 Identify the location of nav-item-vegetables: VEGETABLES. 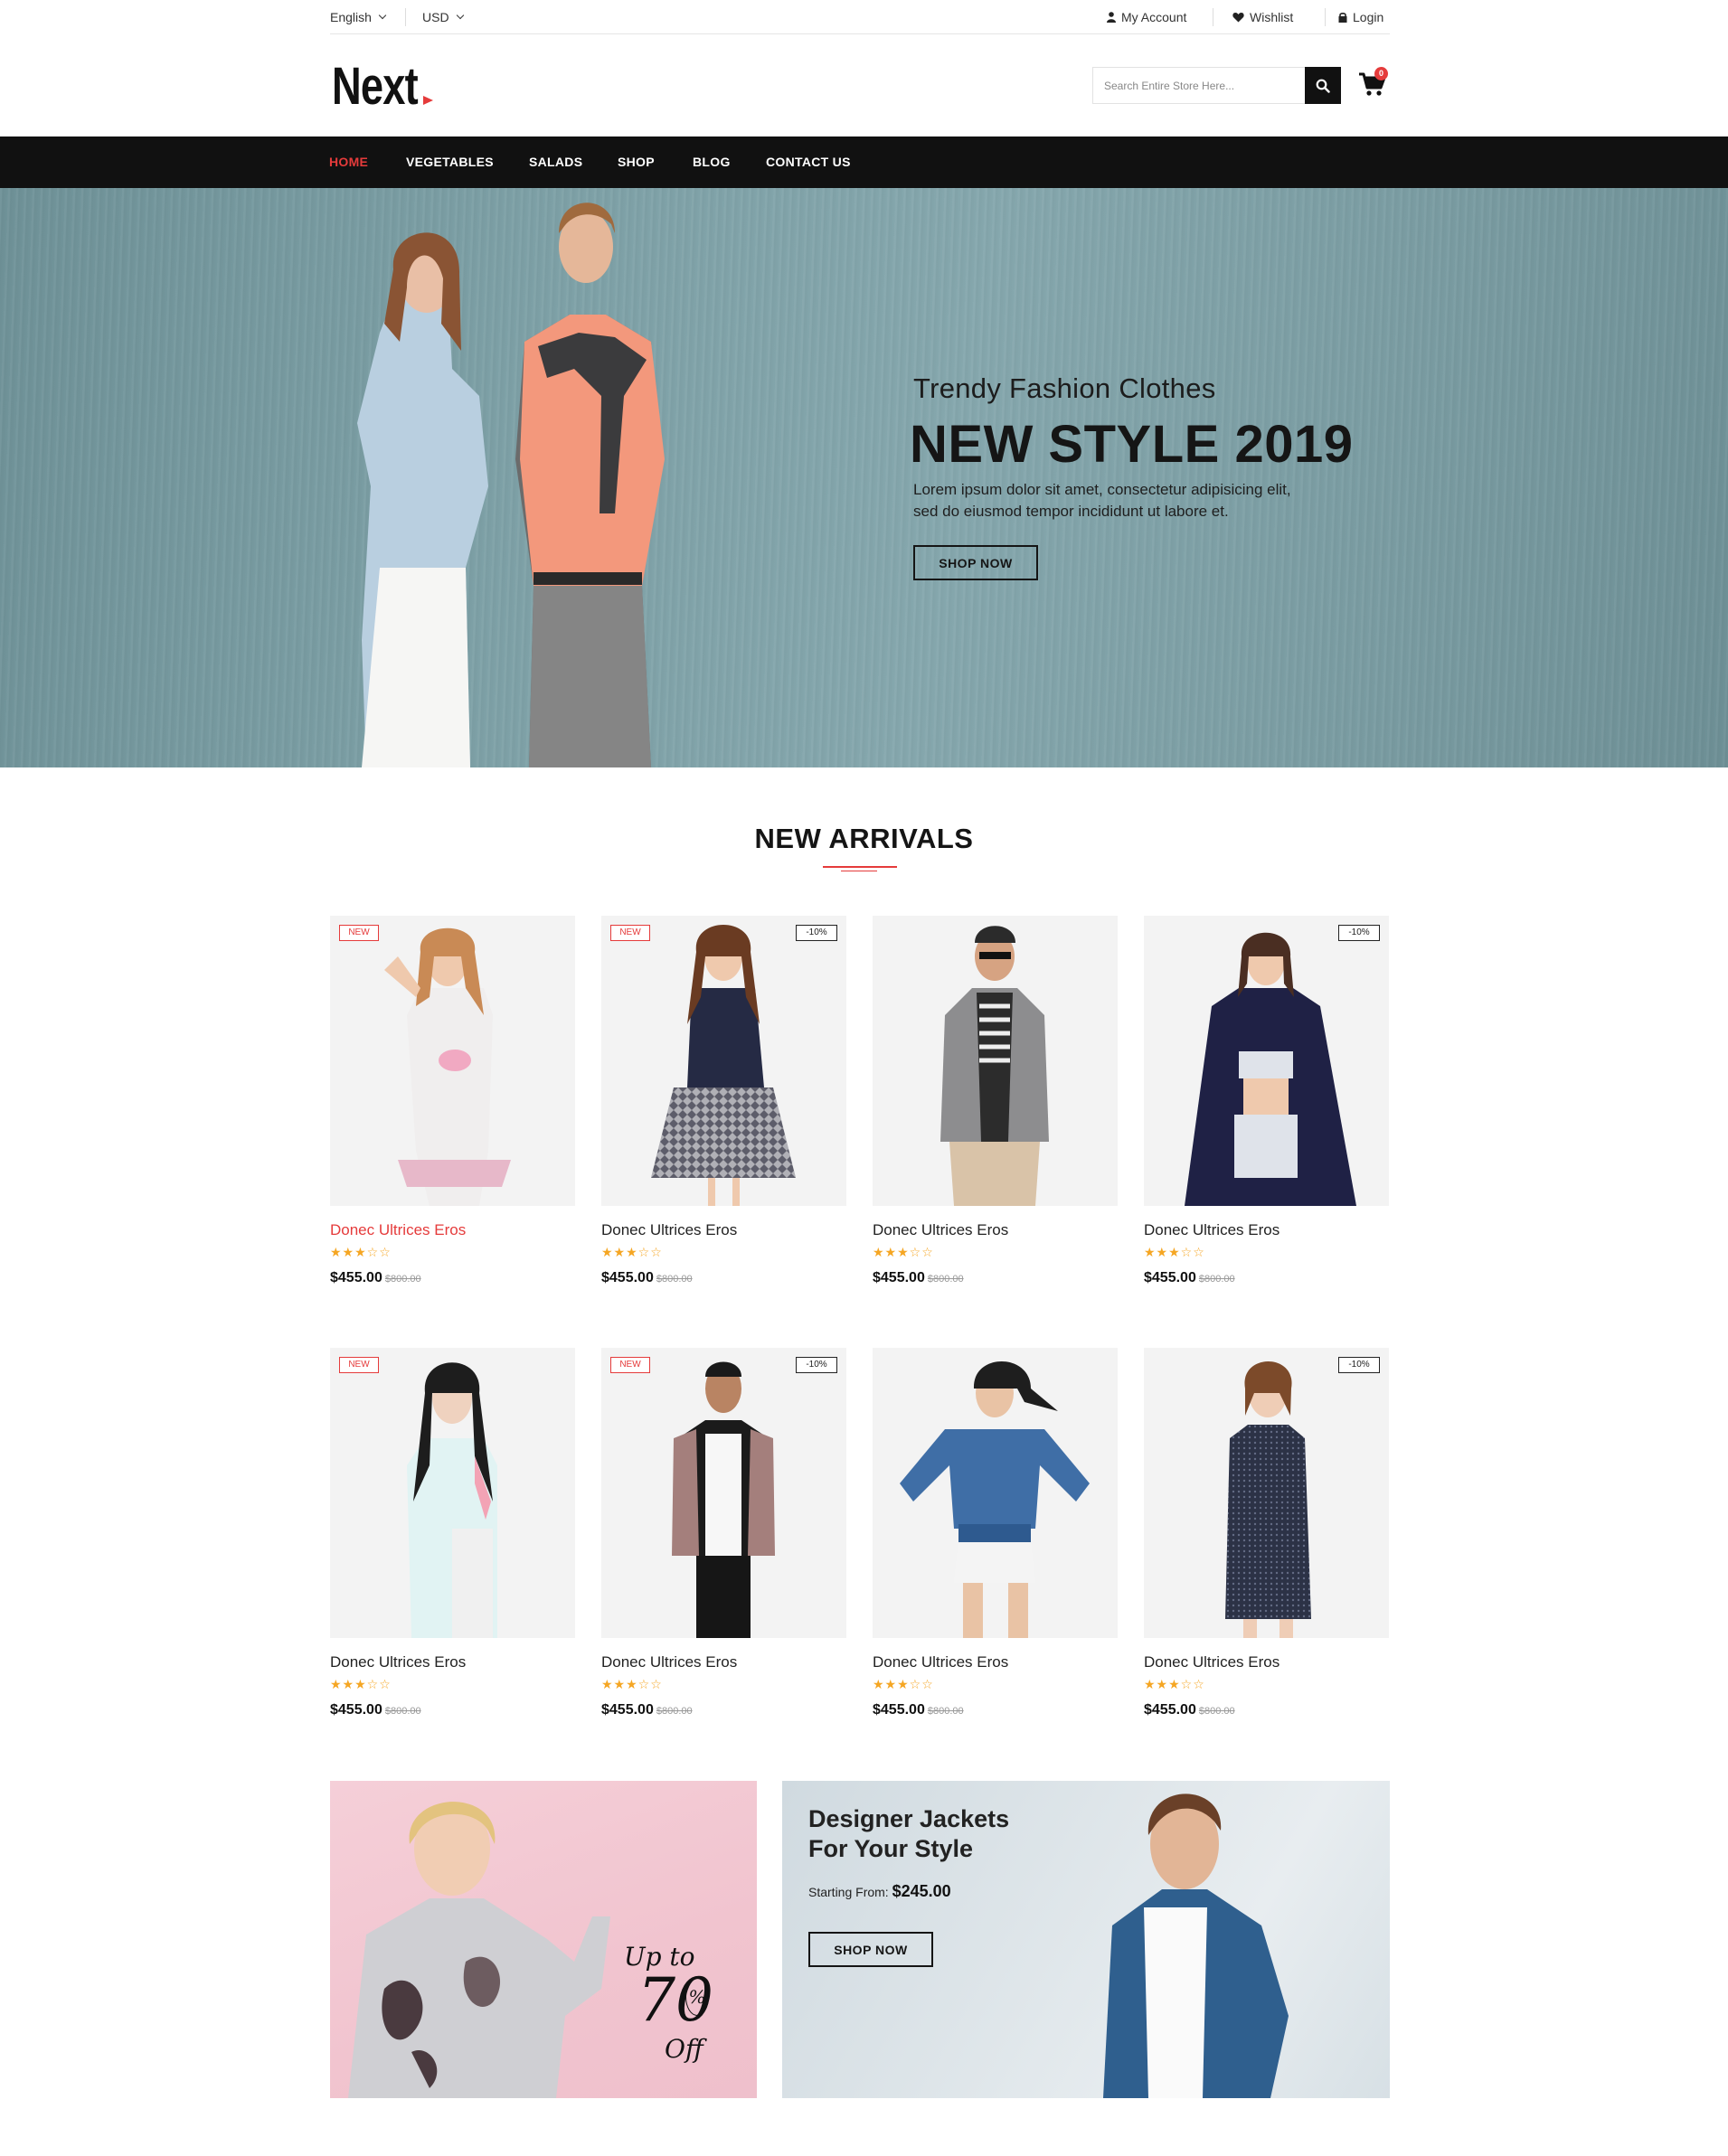
(450, 162).